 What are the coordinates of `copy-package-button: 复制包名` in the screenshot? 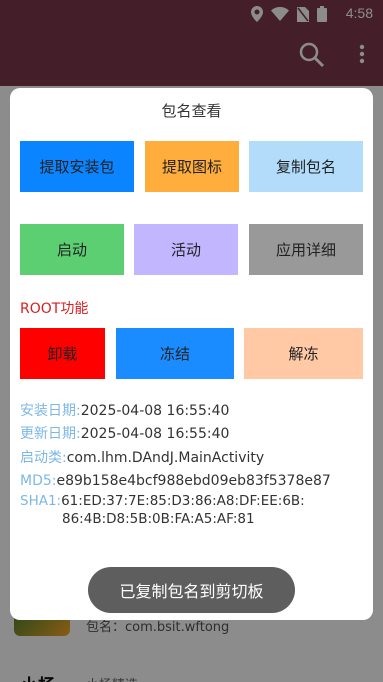 It's located at (306, 166).